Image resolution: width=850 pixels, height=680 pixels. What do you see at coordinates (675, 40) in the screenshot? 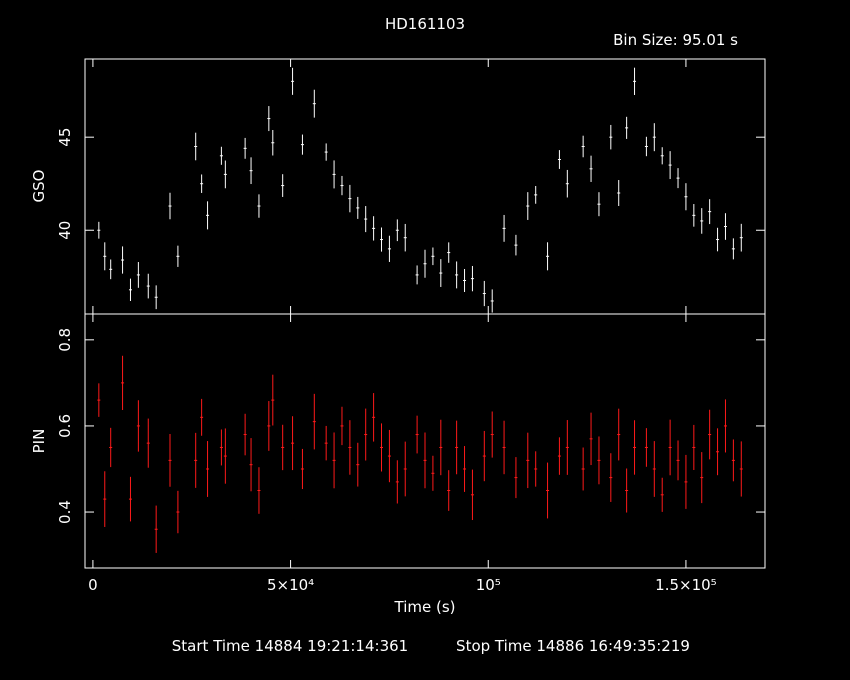
I see `bin-size-label: Bin Size: 95.01 s` at bounding box center [675, 40].